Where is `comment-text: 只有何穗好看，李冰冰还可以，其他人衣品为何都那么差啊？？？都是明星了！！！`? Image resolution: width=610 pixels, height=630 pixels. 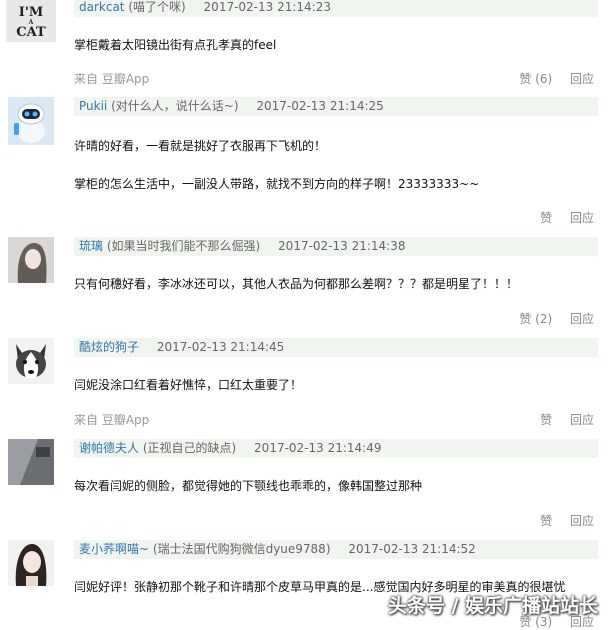 comment-text: 只有何穗好看，李冰冰还可以，其他人衣品为何都那么差啊？？？都是明星了！！！ is located at coordinates (336, 283).